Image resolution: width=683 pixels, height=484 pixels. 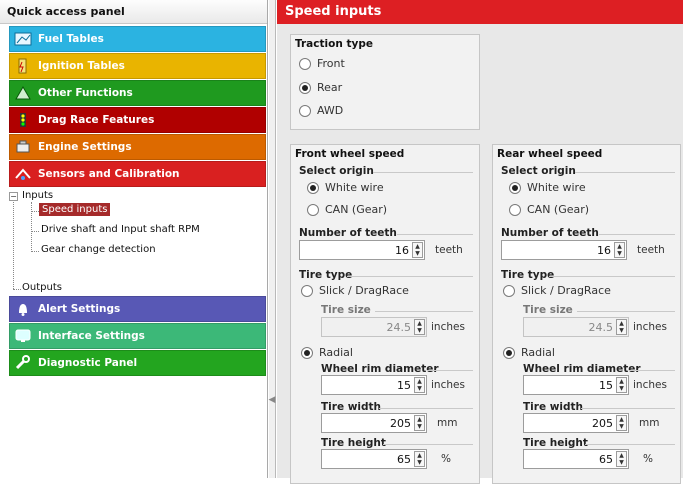 What do you see at coordinates (385, 82) in the screenshot?
I see `traction-type-group: Traction type Front Rear AWD` at bounding box center [385, 82].